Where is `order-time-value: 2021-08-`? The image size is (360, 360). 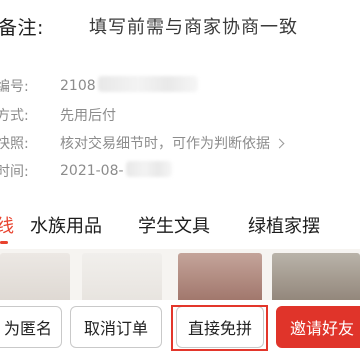 order-time-value: 2021-08- is located at coordinates (92, 171).